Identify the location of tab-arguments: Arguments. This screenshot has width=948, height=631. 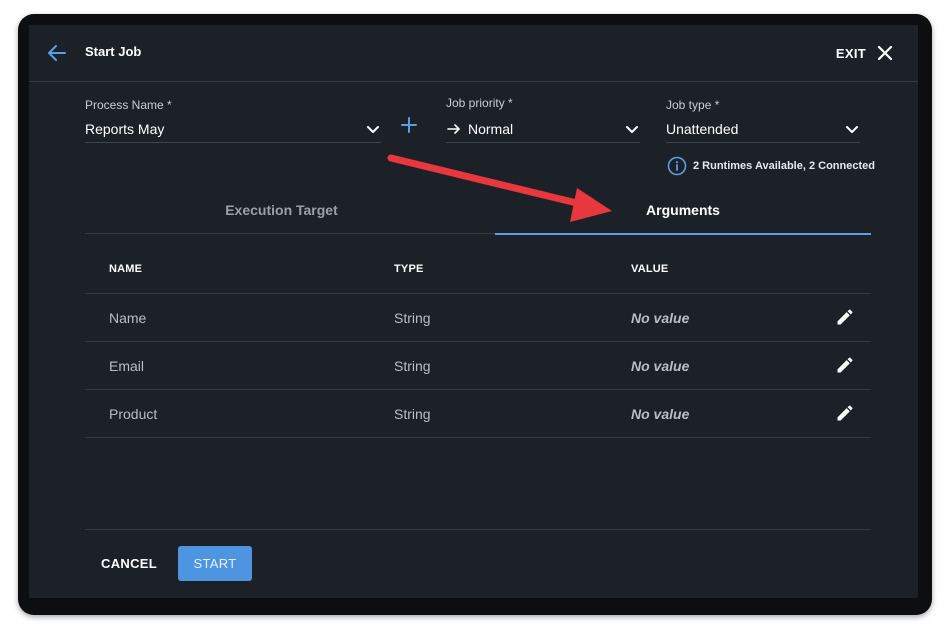
(683, 210).